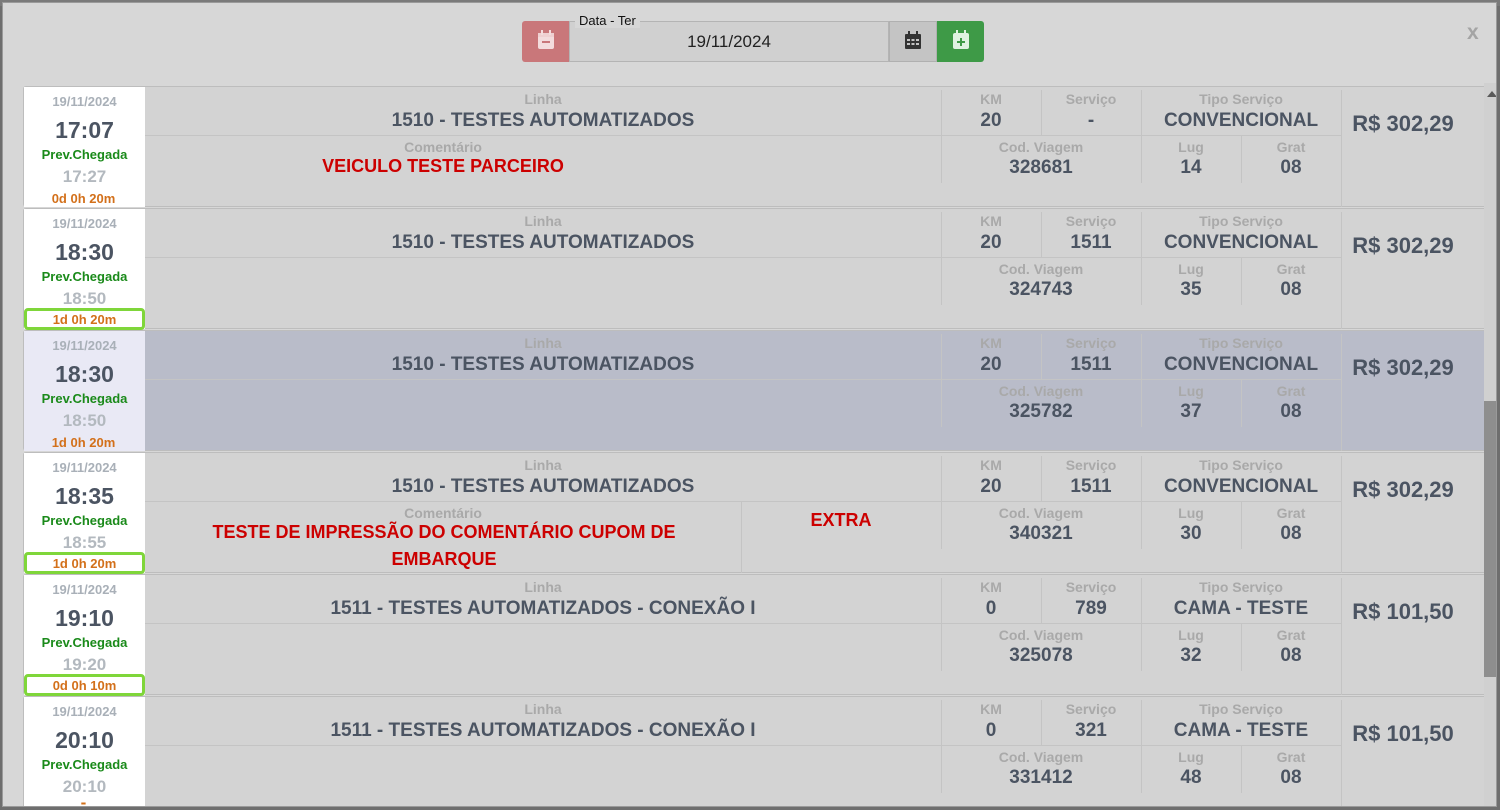  What do you see at coordinates (1490, 539) in the screenshot?
I see `scrollbar-thumb` at bounding box center [1490, 539].